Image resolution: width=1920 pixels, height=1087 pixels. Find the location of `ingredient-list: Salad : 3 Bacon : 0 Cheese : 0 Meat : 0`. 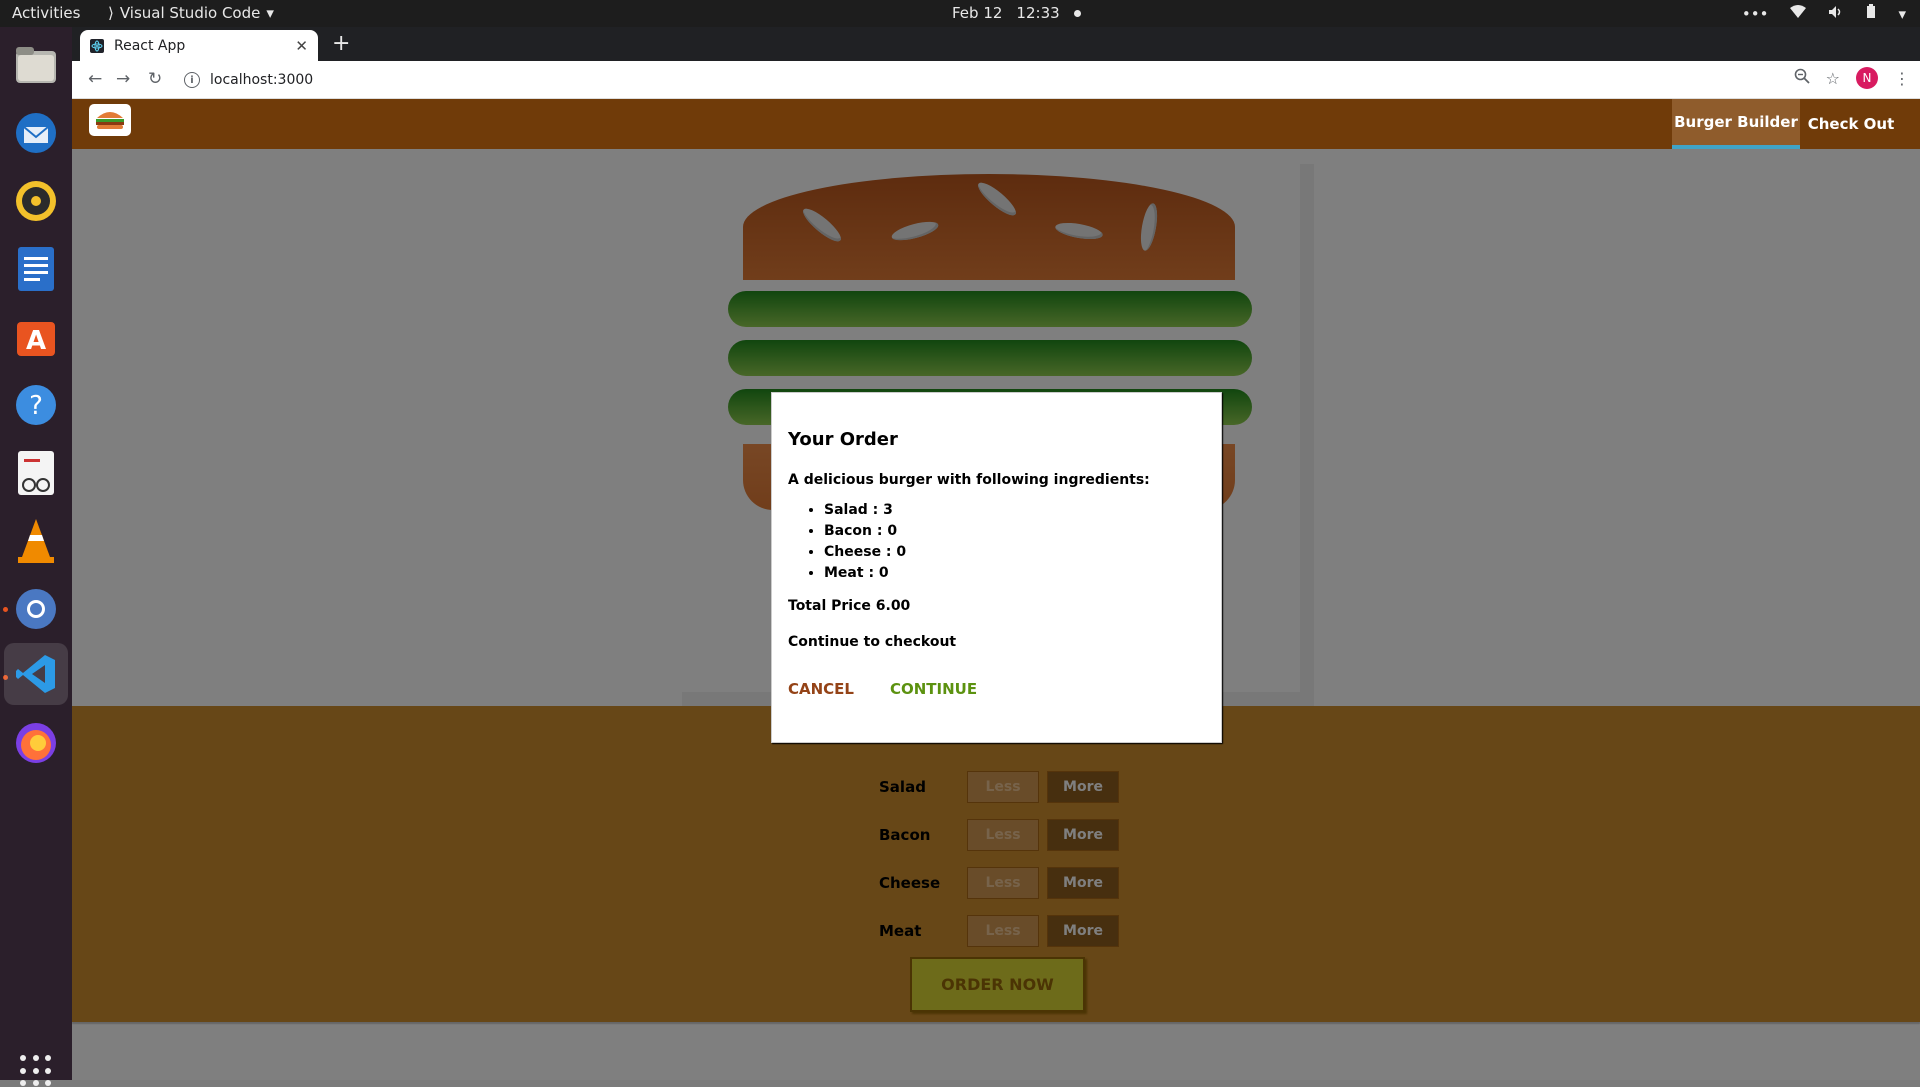

ingredient-list: Salad : 3 Bacon : 0 Cheese : 0 Meat : 0 is located at coordinates (996, 542).